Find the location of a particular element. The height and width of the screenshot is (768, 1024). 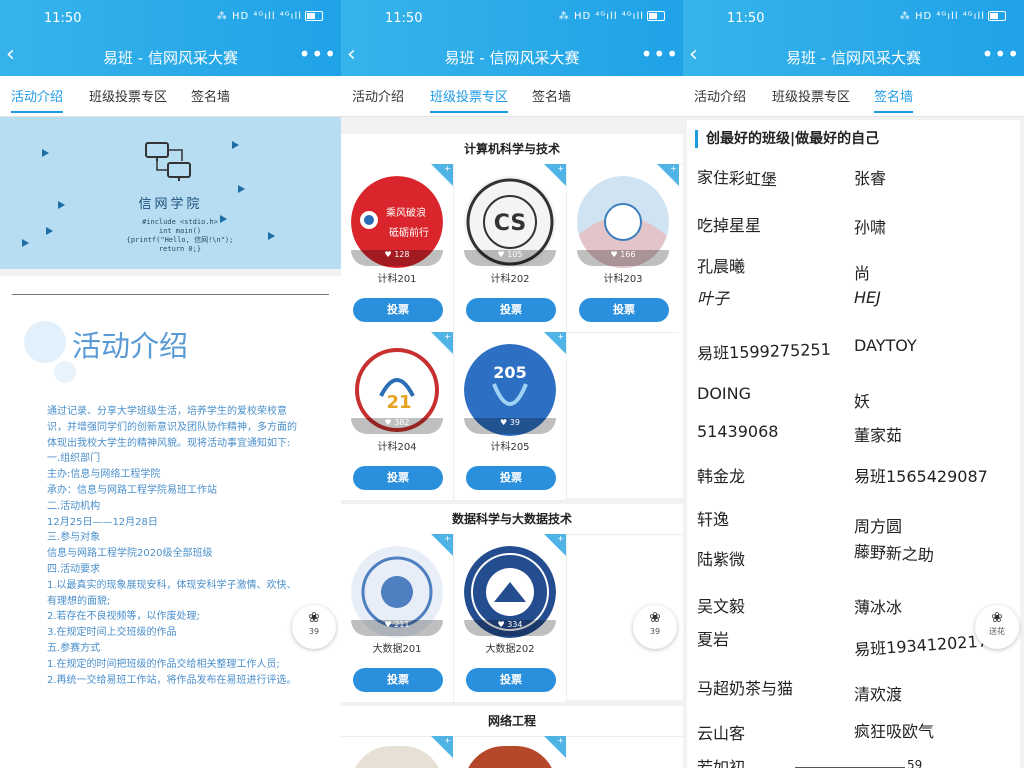

emblem-label: 205 is located at coordinates (509, 372).